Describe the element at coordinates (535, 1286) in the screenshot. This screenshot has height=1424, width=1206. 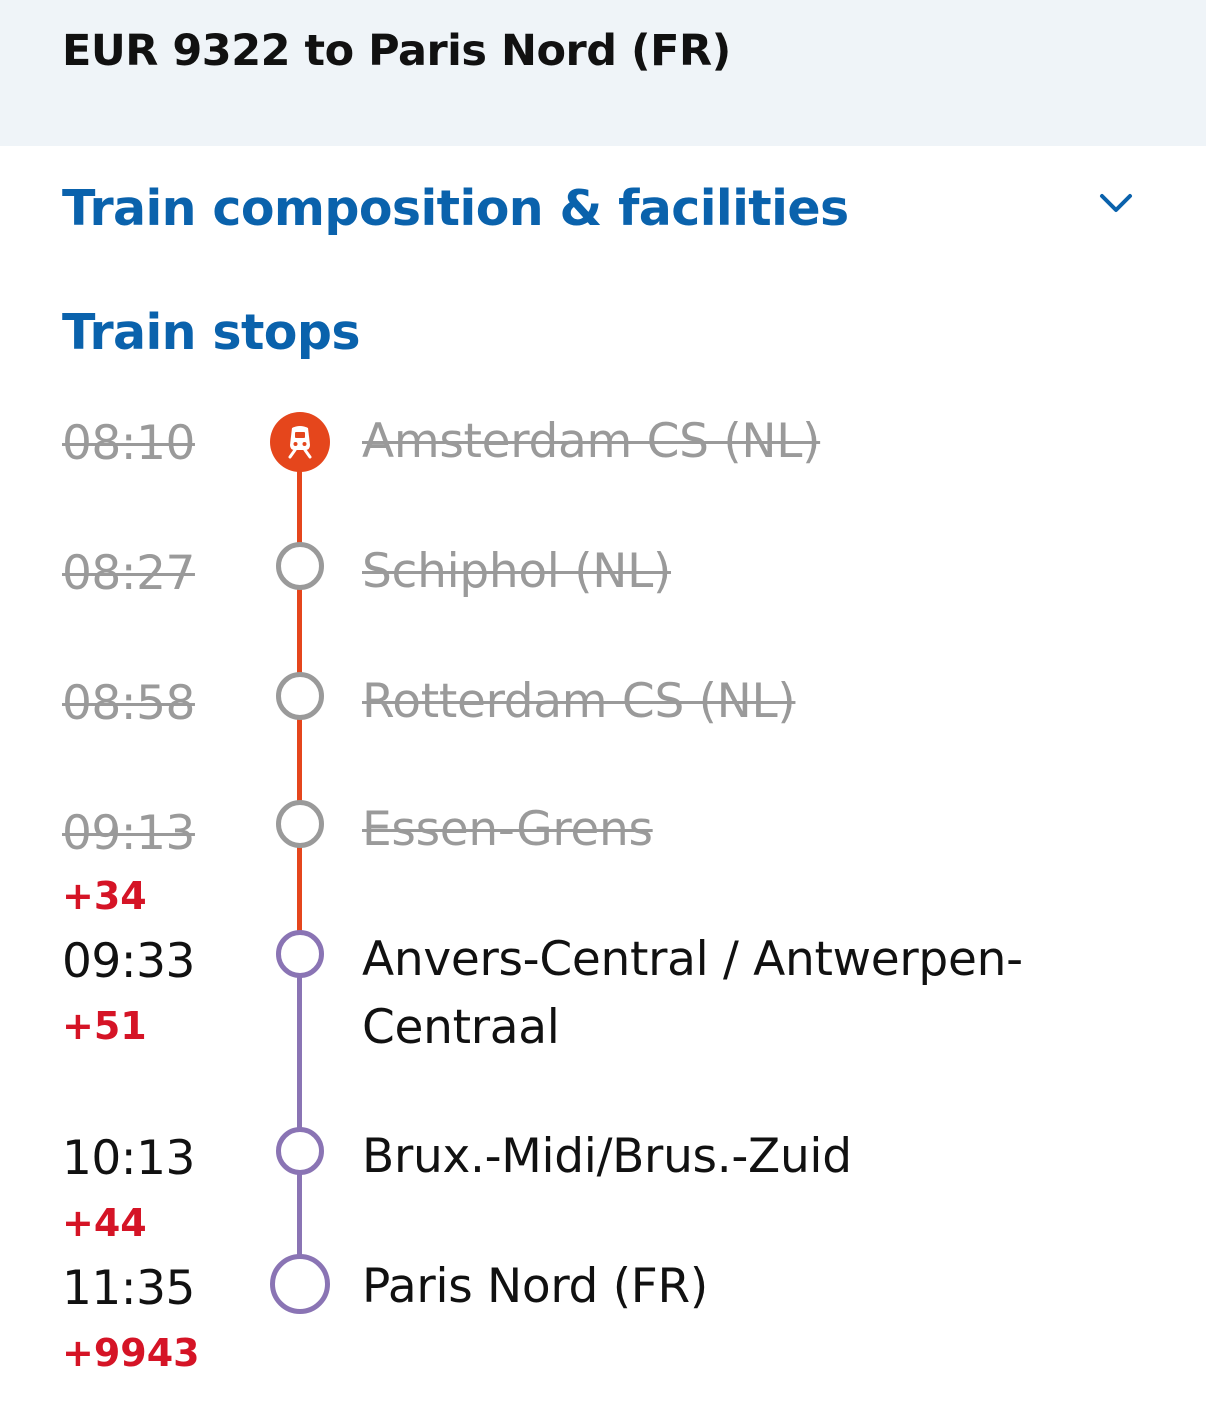
I see `stop-station: Paris Nord (FR)` at that location.